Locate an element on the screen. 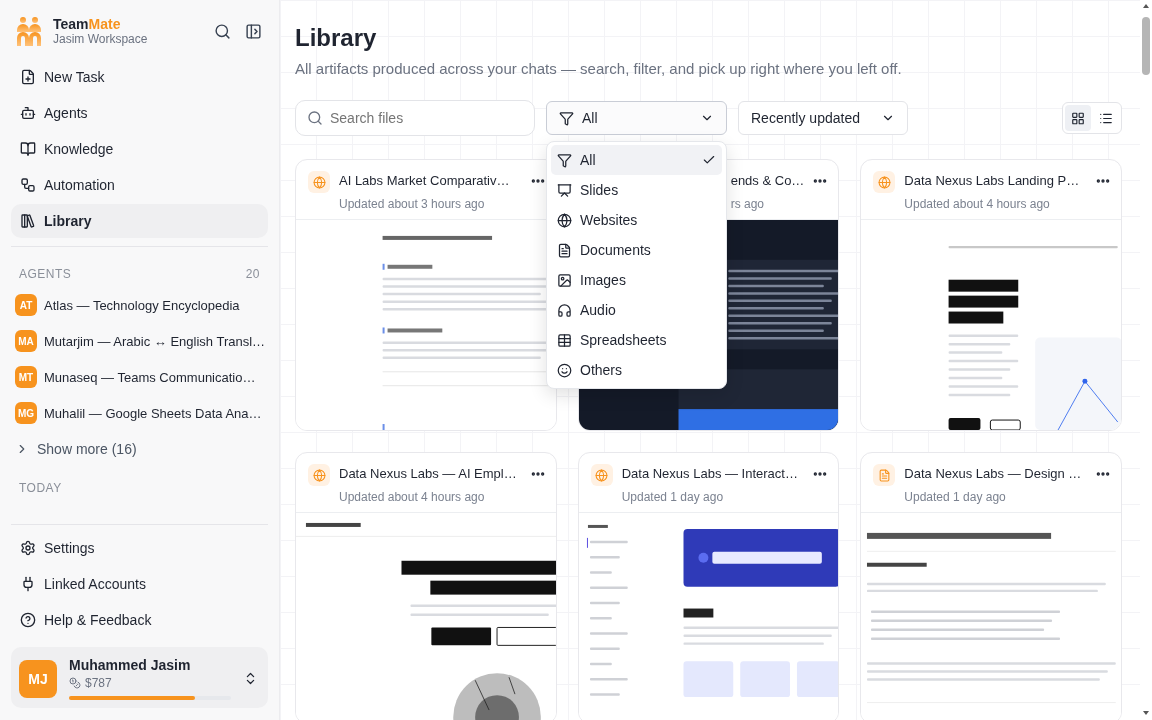  agent-count: 20 is located at coordinates (252, 274).